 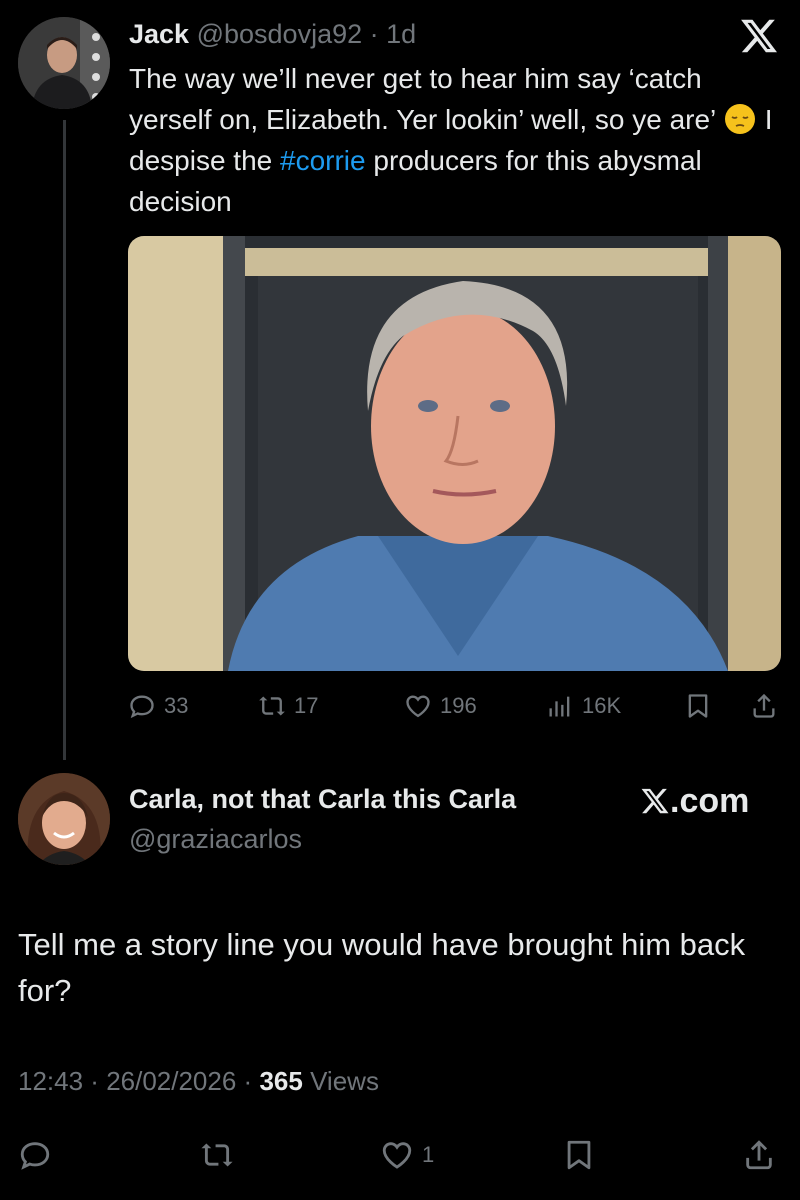 I want to click on like-count: 196, so click(x=458, y=705).